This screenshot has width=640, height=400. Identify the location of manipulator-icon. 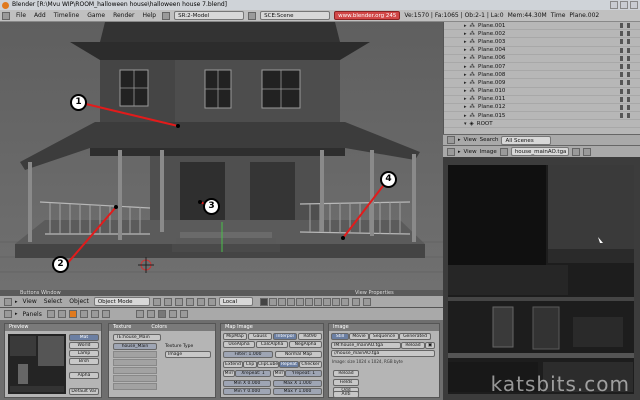
(178, 301).